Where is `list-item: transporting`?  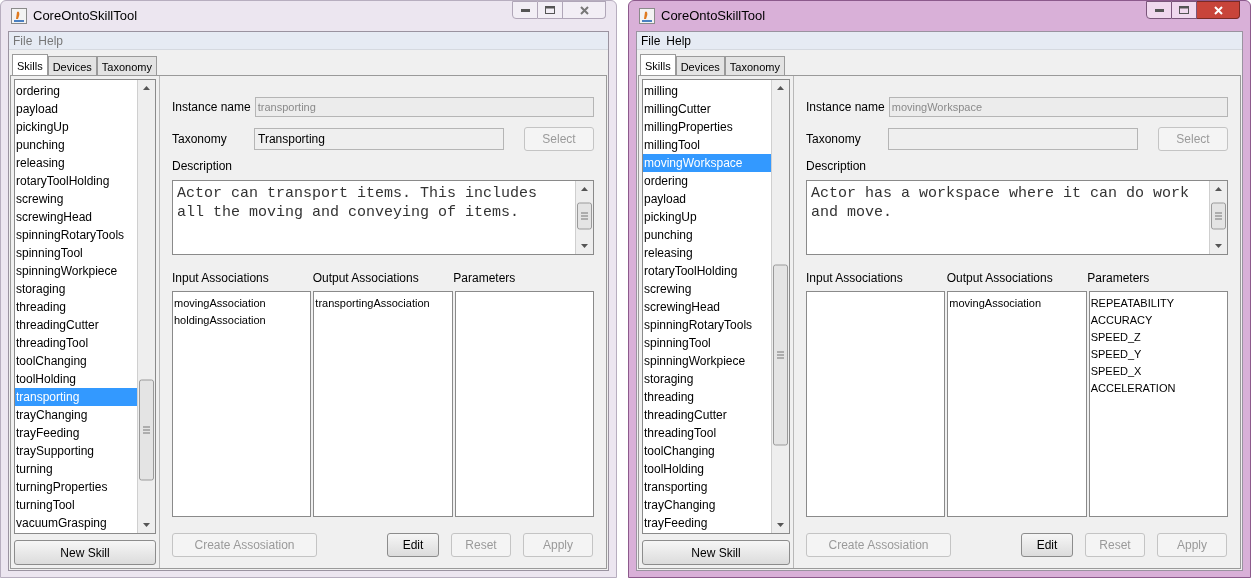 list-item: transporting is located at coordinates (707, 487).